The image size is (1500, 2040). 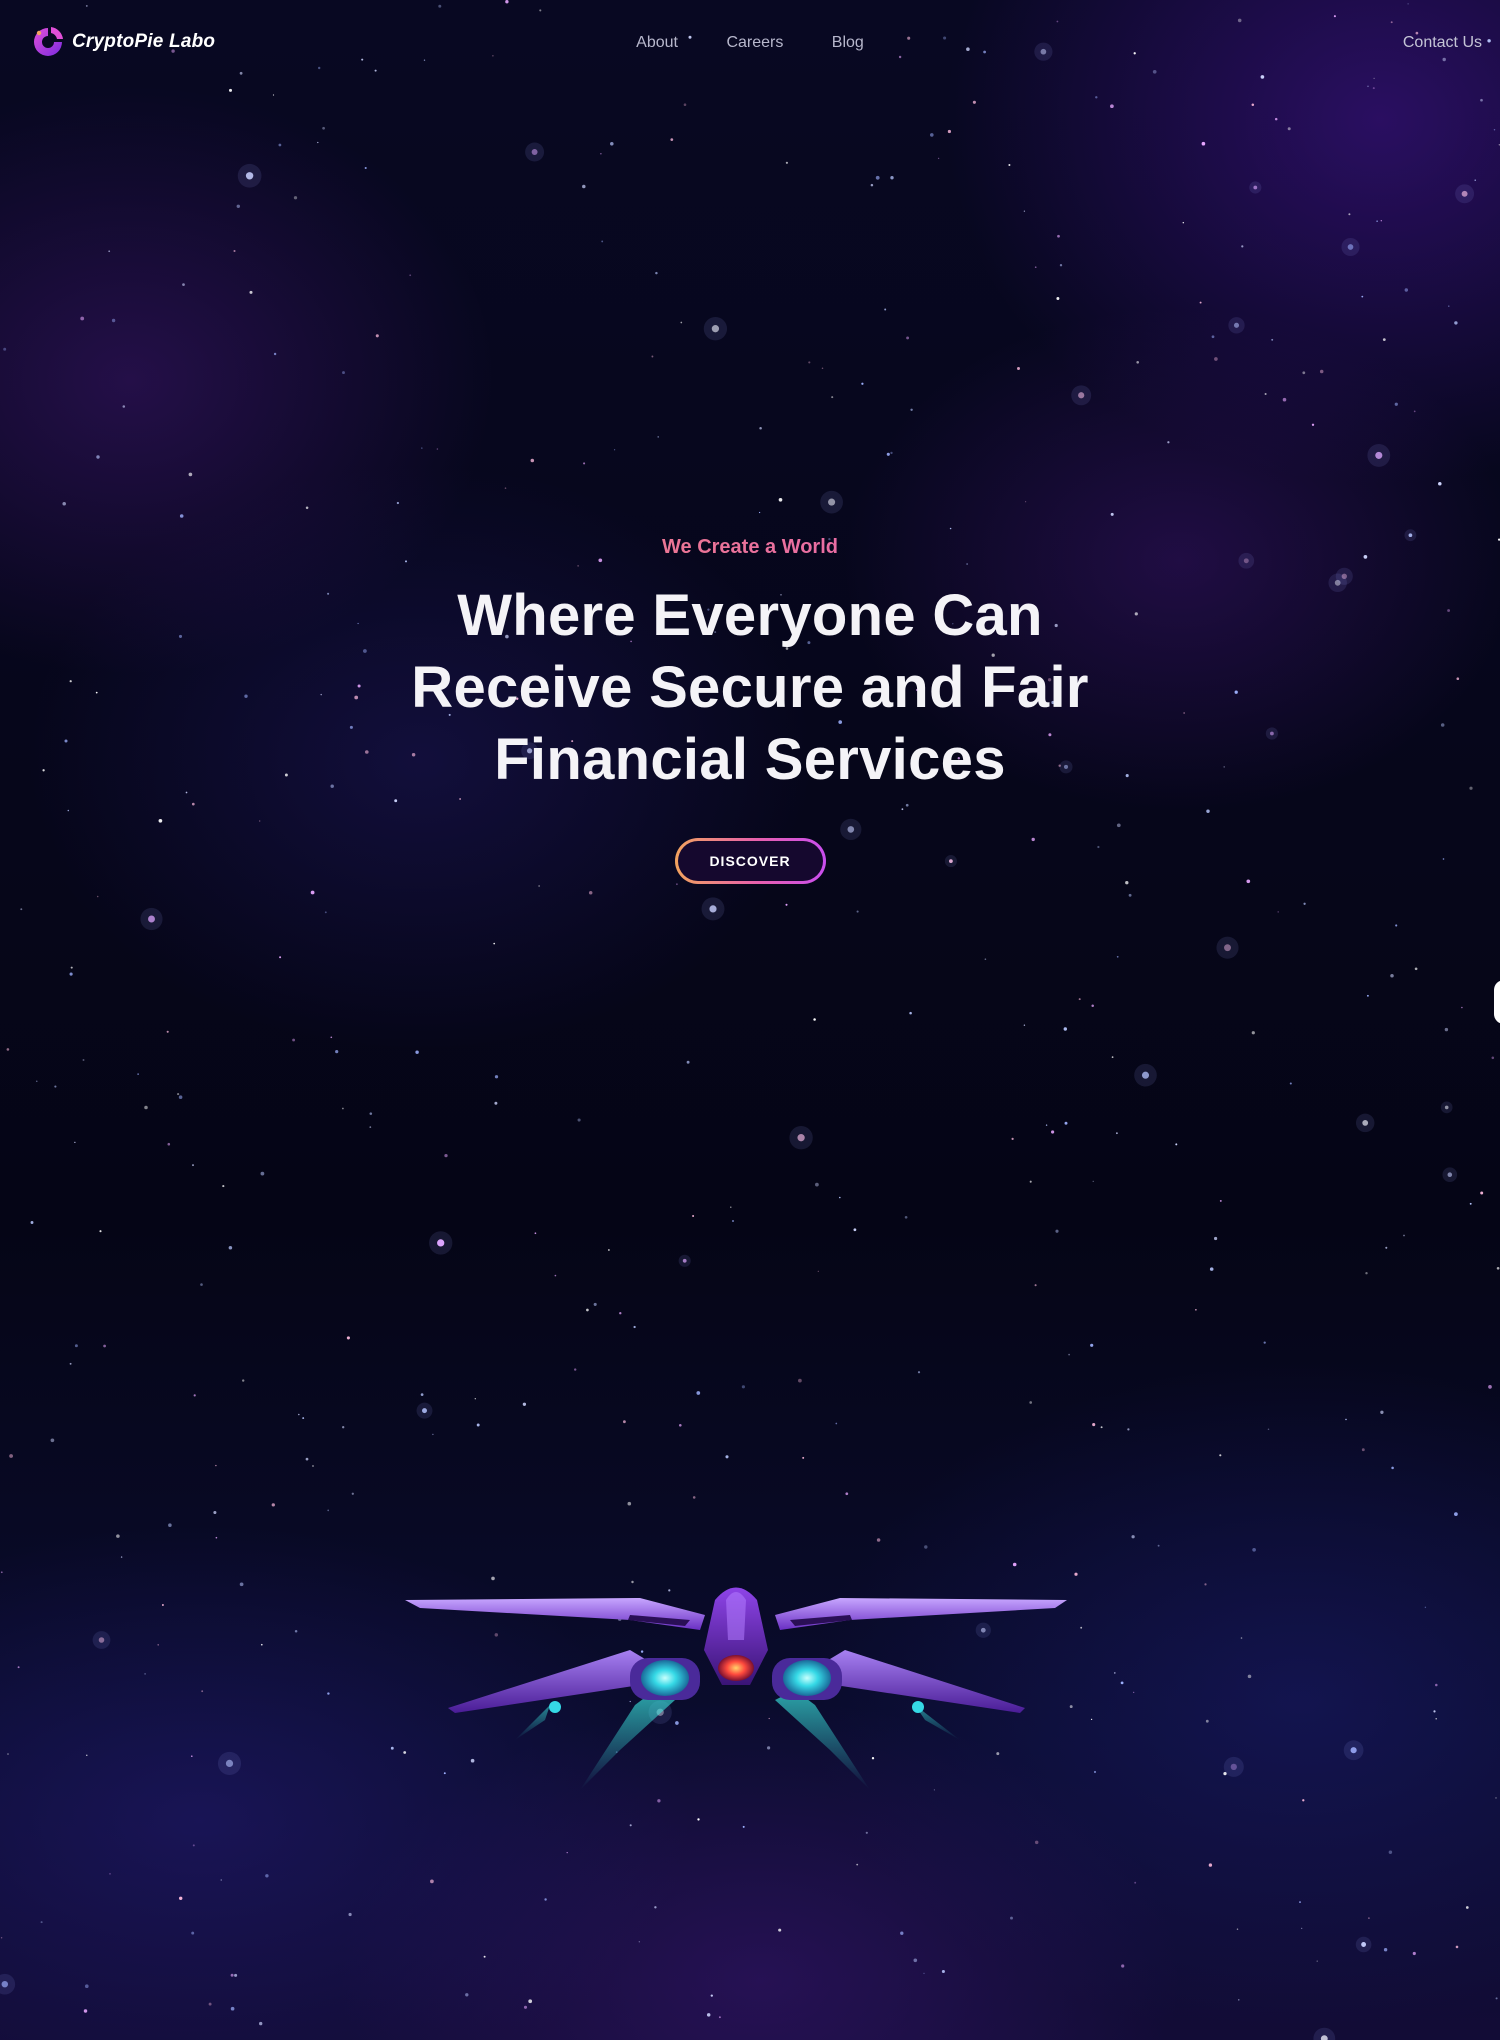 What do you see at coordinates (750, 547) in the screenshot?
I see `hero-eyebrow: We Create a World` at bounding box center [750, 547].